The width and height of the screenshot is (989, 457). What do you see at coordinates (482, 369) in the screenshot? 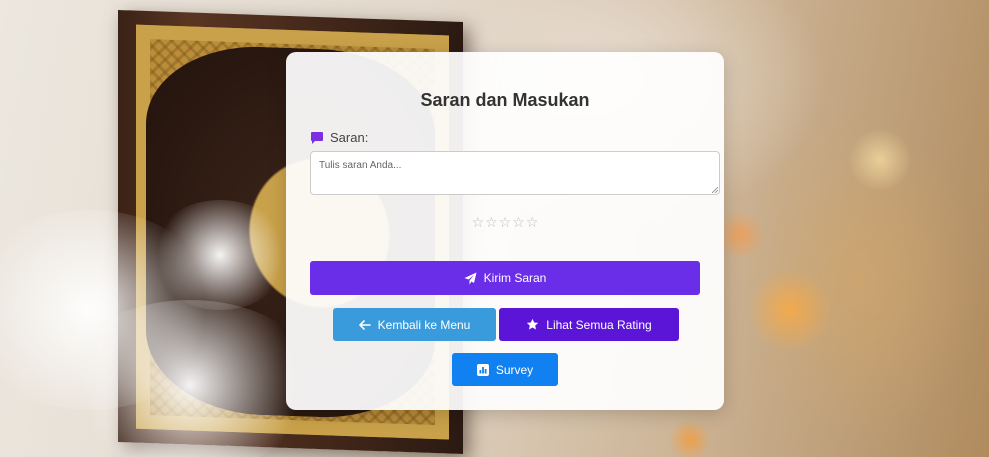
I see `chart-icon` at bounding box center [482, 369].